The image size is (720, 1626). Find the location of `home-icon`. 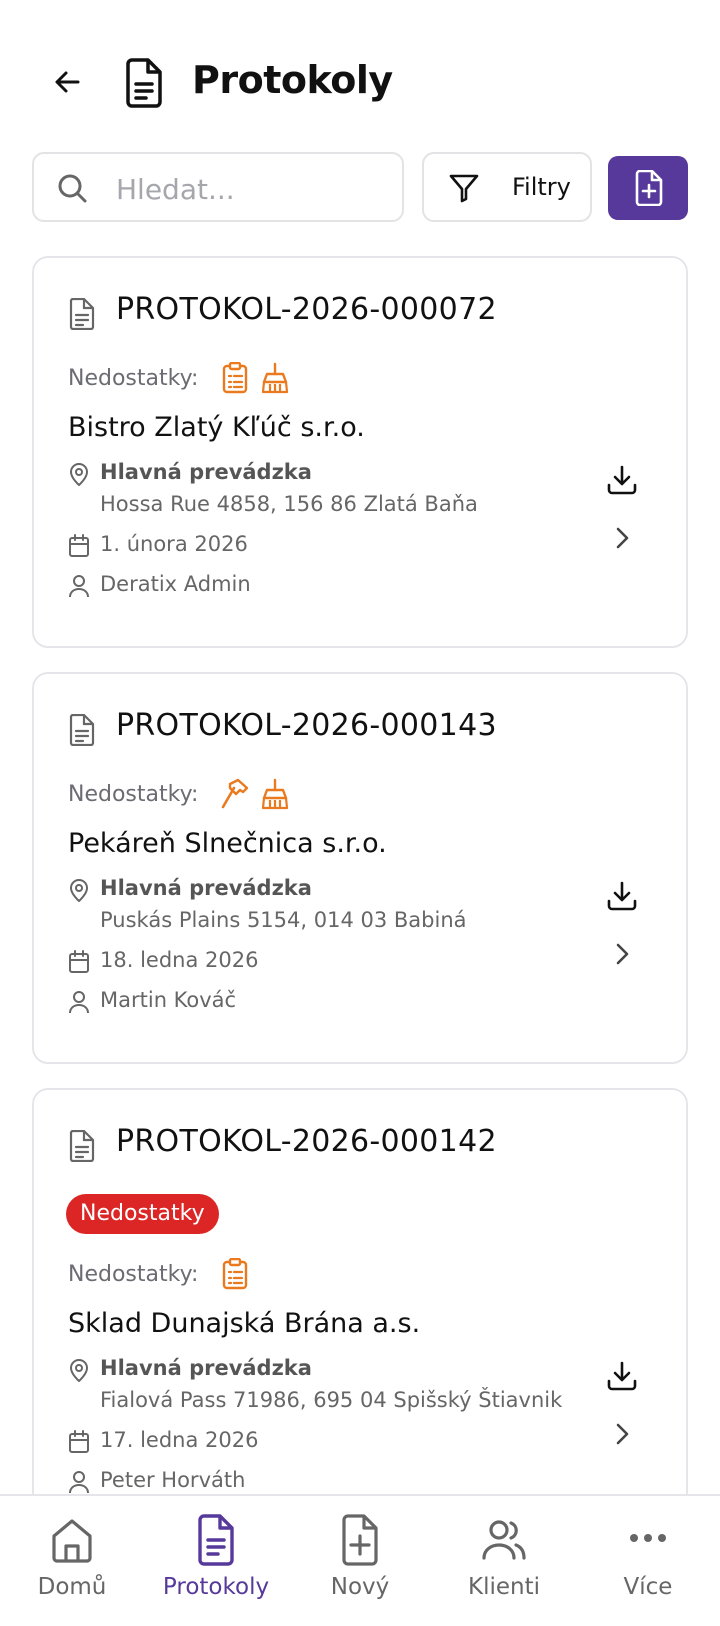

home-icon is located at coordinates (72, 1541).